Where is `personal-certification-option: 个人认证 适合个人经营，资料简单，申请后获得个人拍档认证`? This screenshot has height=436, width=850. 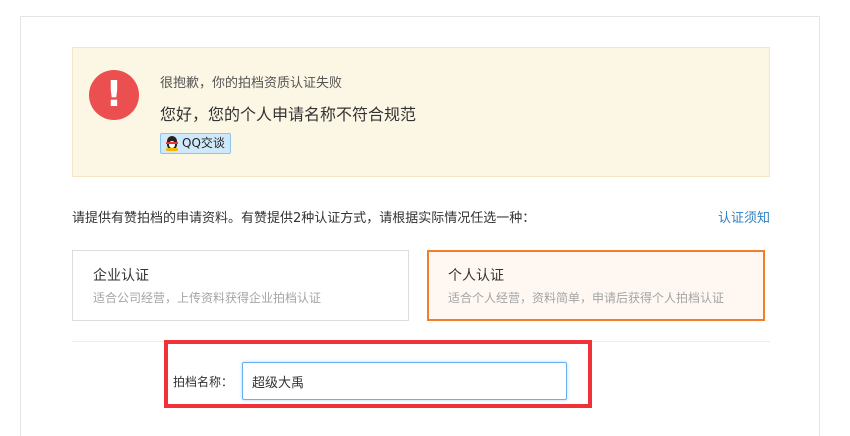 personal-certification-option: 个人认证 适合个人经营，资料简单，申请后获得个人拍档认证 is located at coordinates (596, 285).